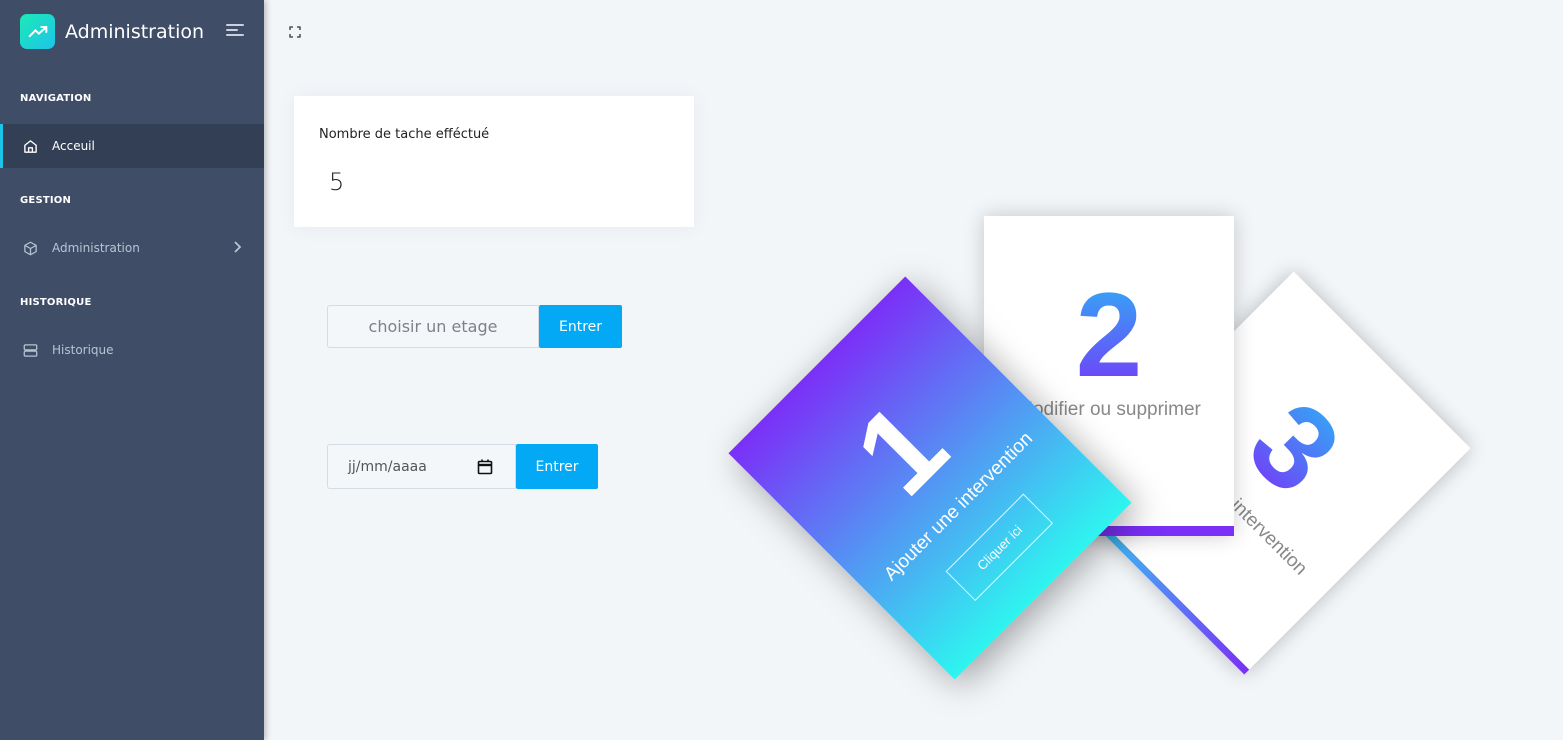 The width and height of the screenshot is (1563, 740). What do you see at coordinates (1109, 335) in the screenshot?
I see `card-number: 2` at bounding box center [1109, 335].